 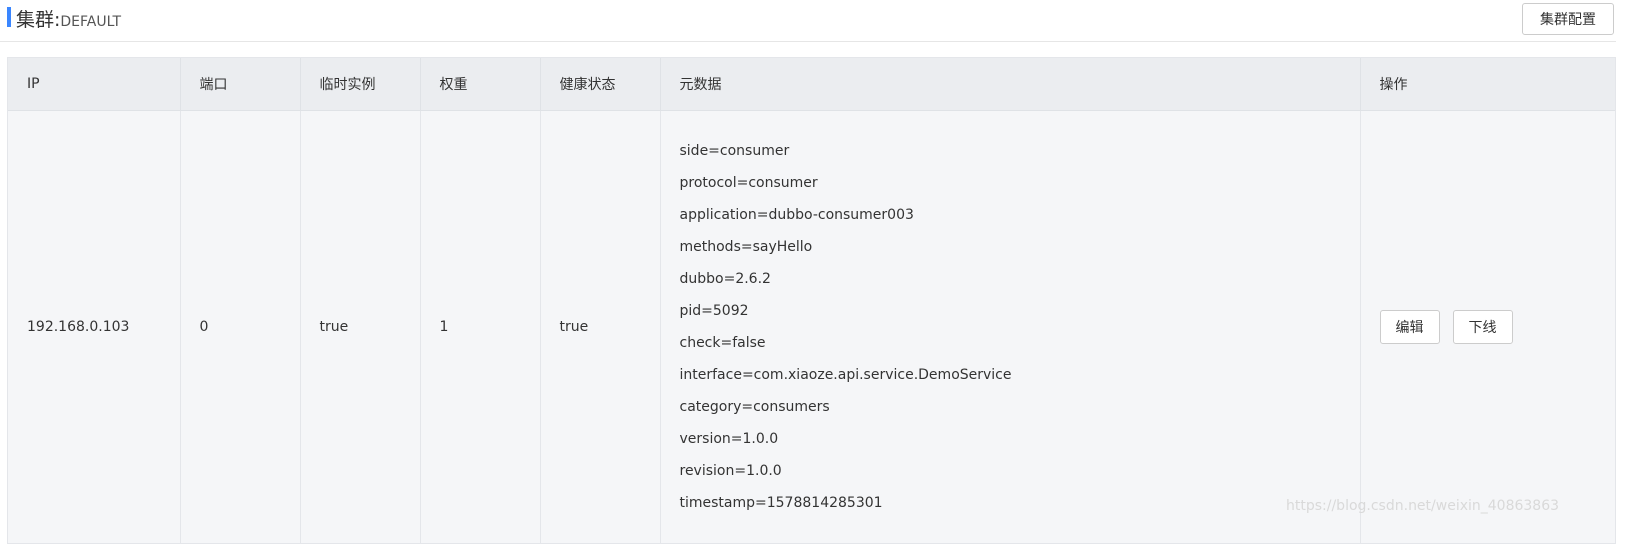 What do you see at coordinates (240, 326) in the screenshot?
I see `cell-port: 0` at bounding box center [240, 326].